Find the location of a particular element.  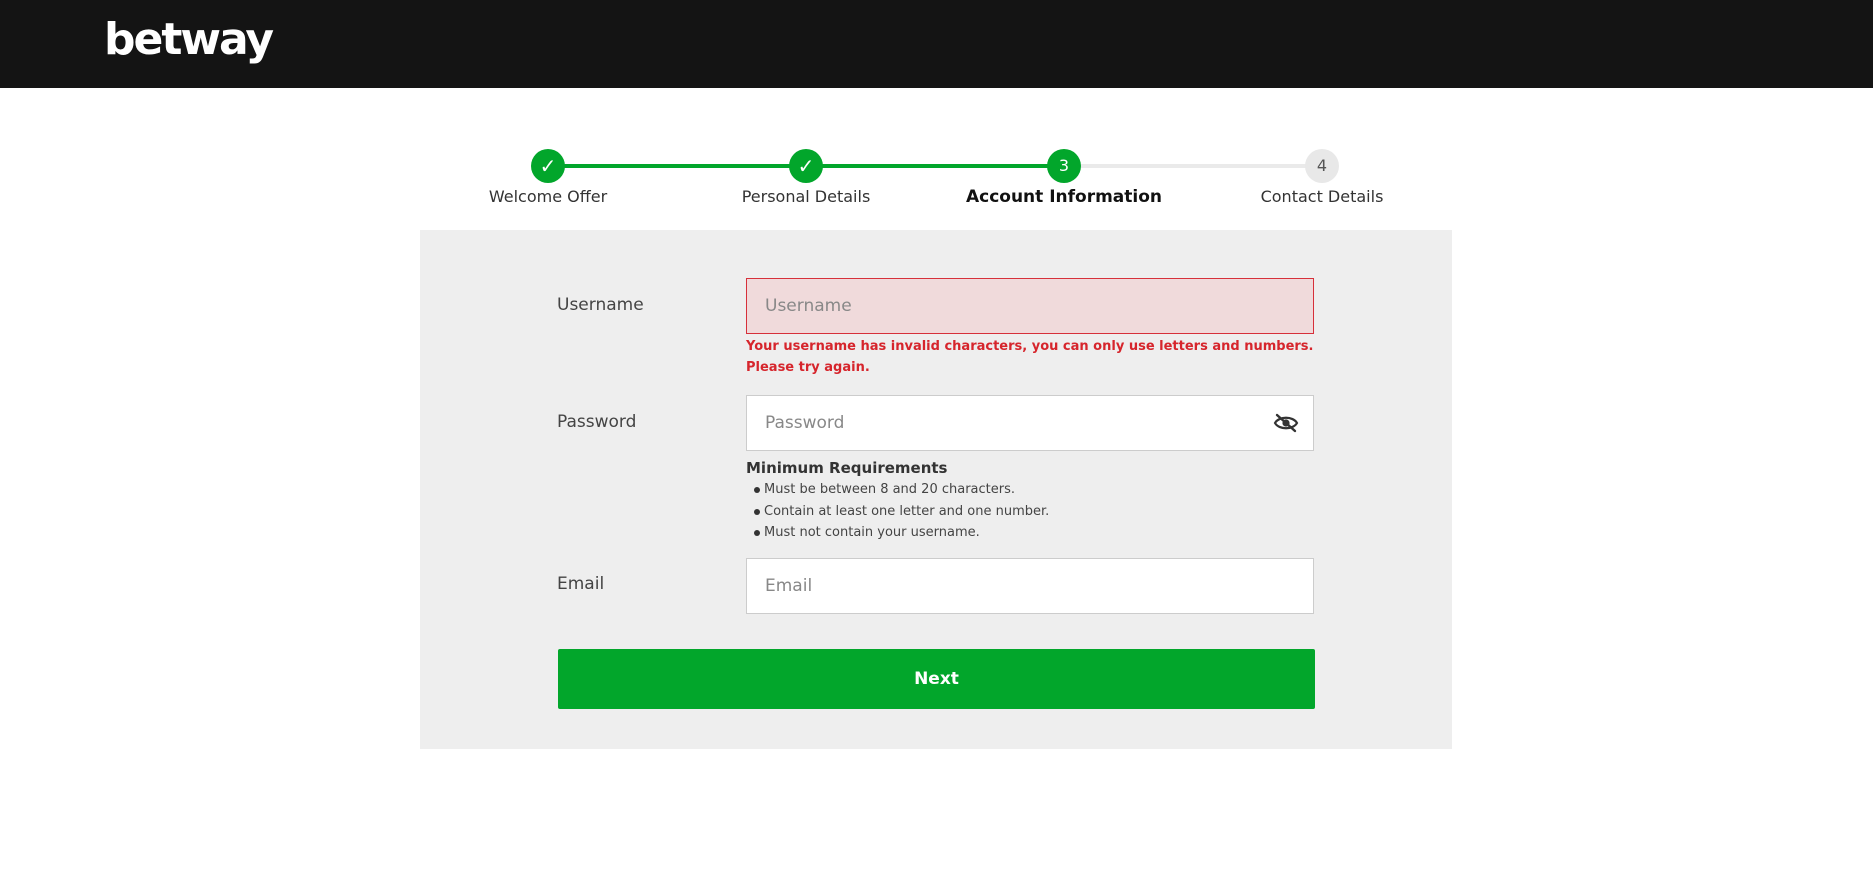

step-4-number: 4 is located at coordinates (1322, 166).